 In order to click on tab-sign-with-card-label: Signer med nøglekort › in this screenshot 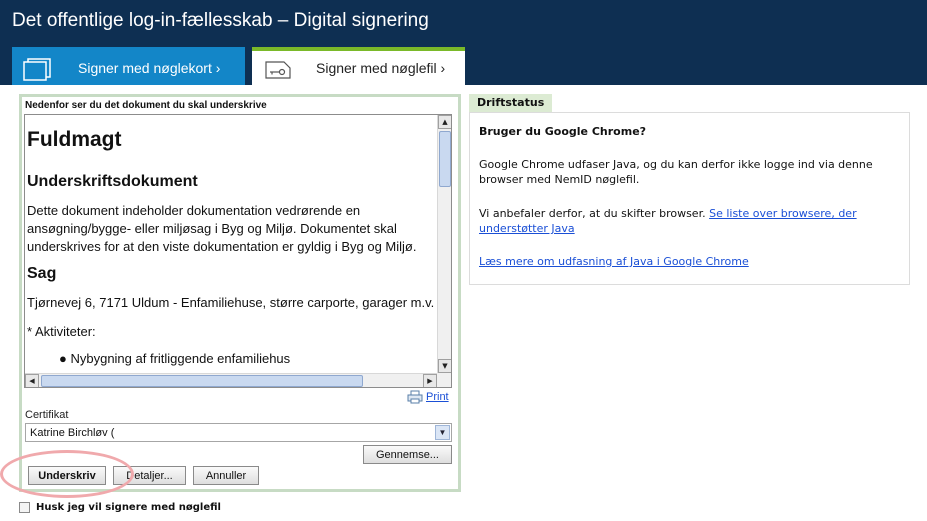, I will do `click(149, 68)`.